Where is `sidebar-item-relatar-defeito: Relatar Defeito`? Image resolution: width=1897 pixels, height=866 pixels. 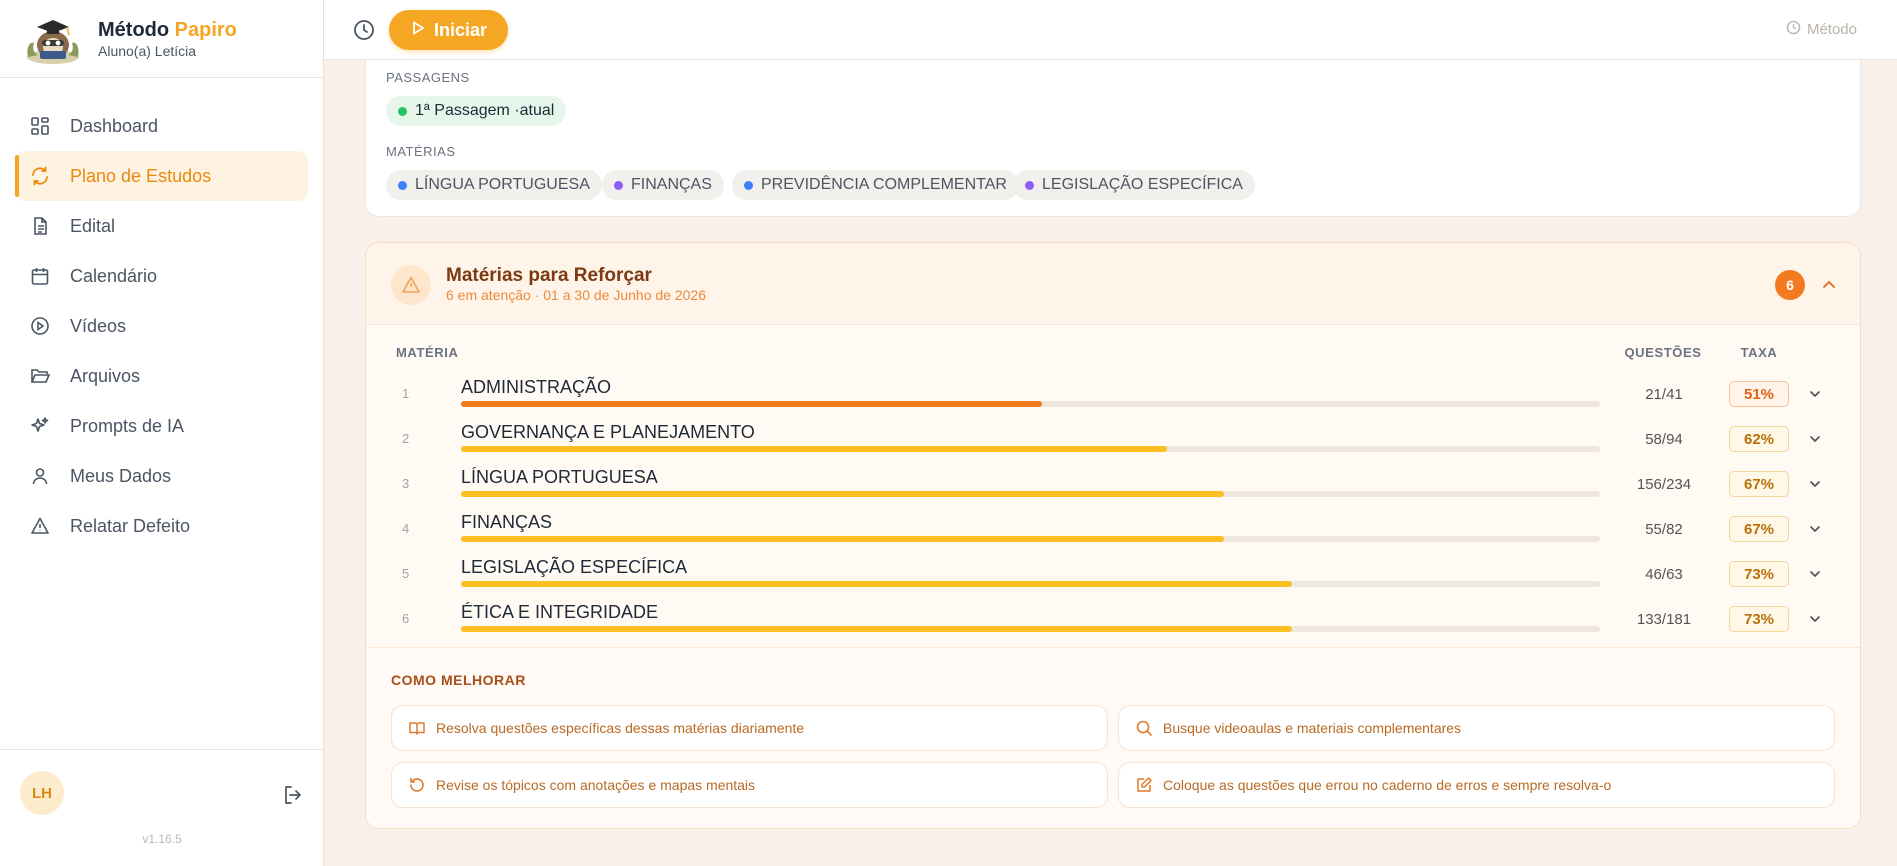 sidebar-item-relatar-defeito: Relatar Defeito is located at coordinates (161, 526).